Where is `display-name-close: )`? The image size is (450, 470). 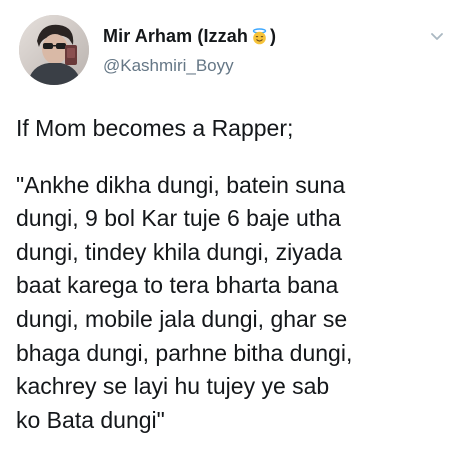
display-name-close: ) is located at coordinates (272, 36).